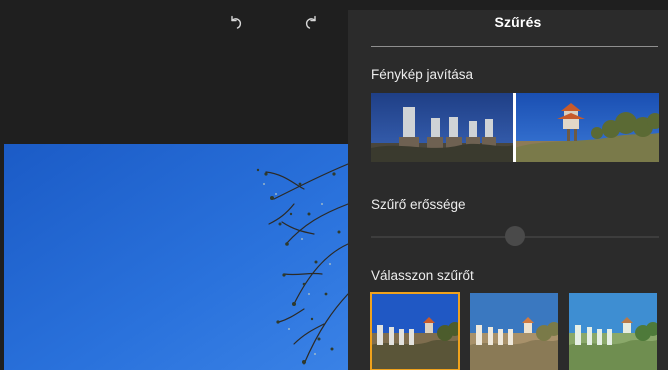 This screenshot has height=370, width=668. I want to click on filter-strength-slider-thumb, so click(515, 236).